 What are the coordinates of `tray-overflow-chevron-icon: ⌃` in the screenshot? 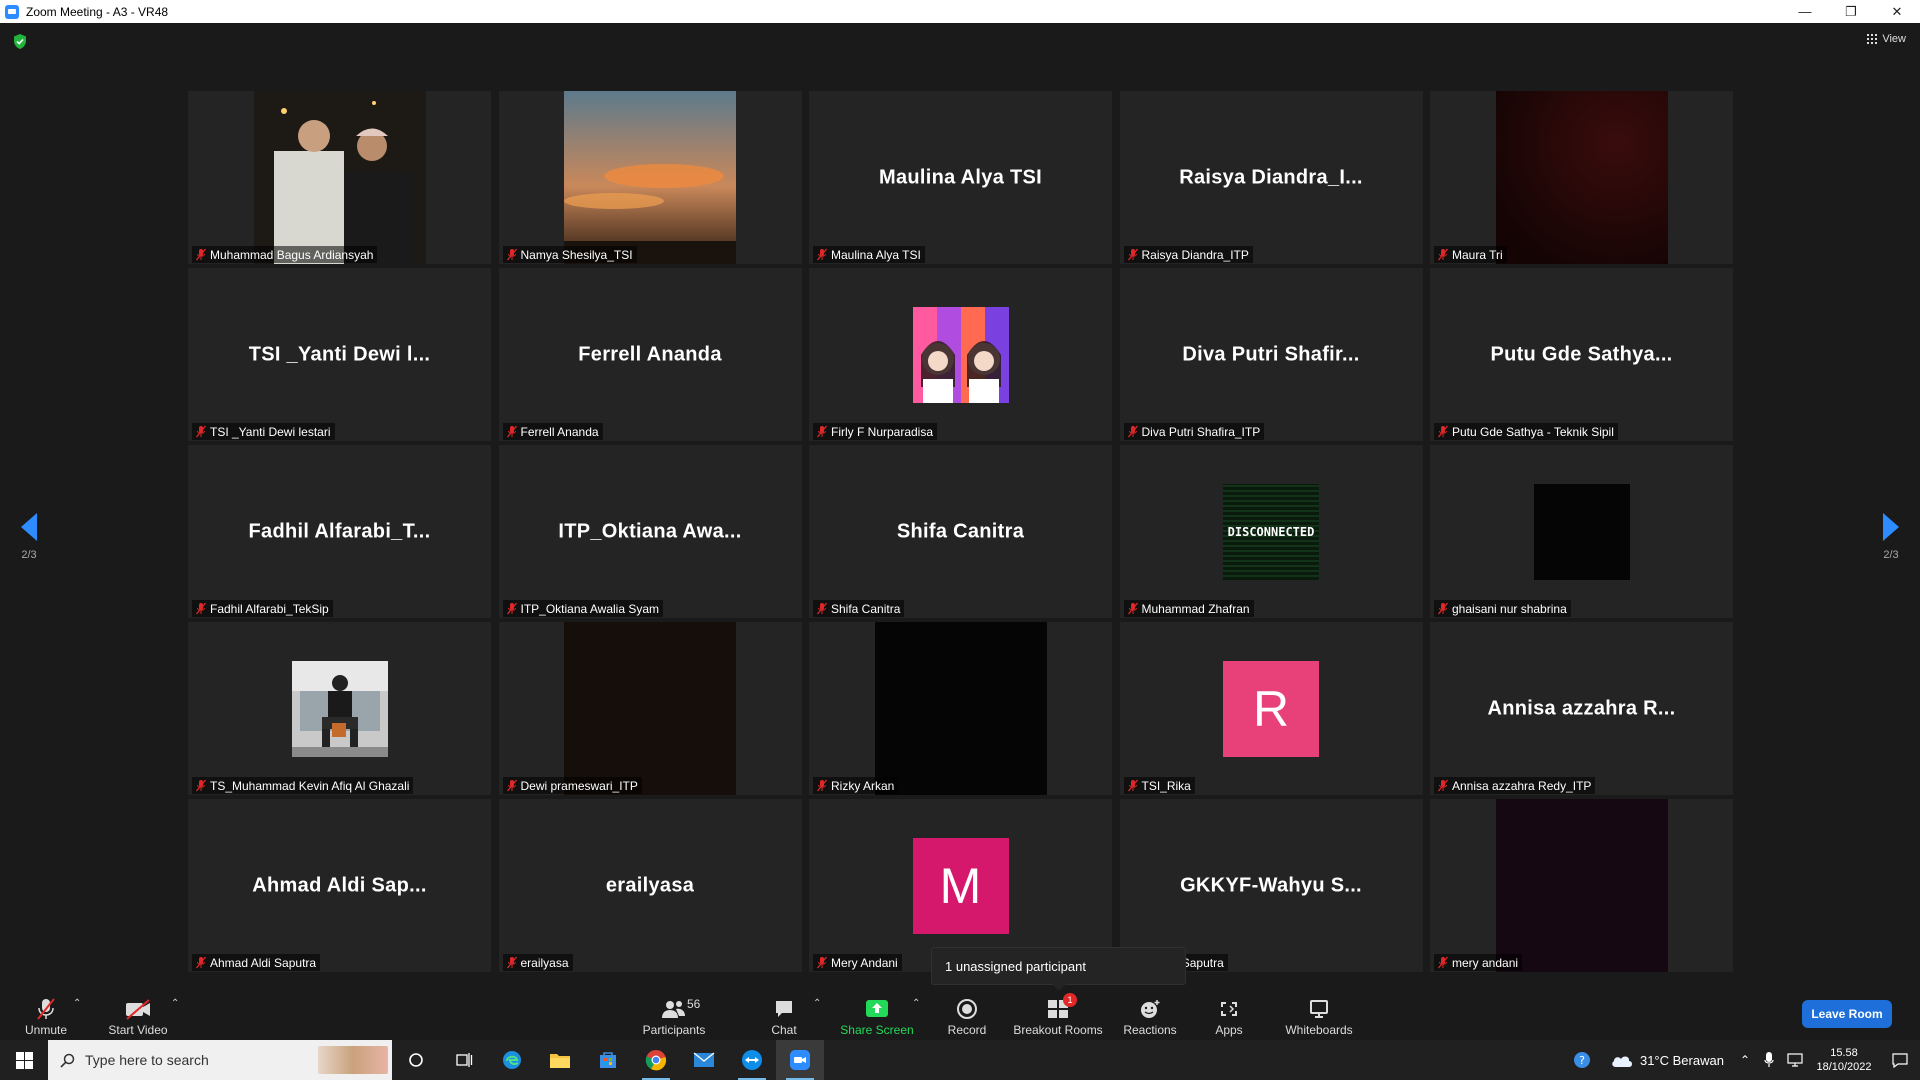 It's located at (1745, 1060).